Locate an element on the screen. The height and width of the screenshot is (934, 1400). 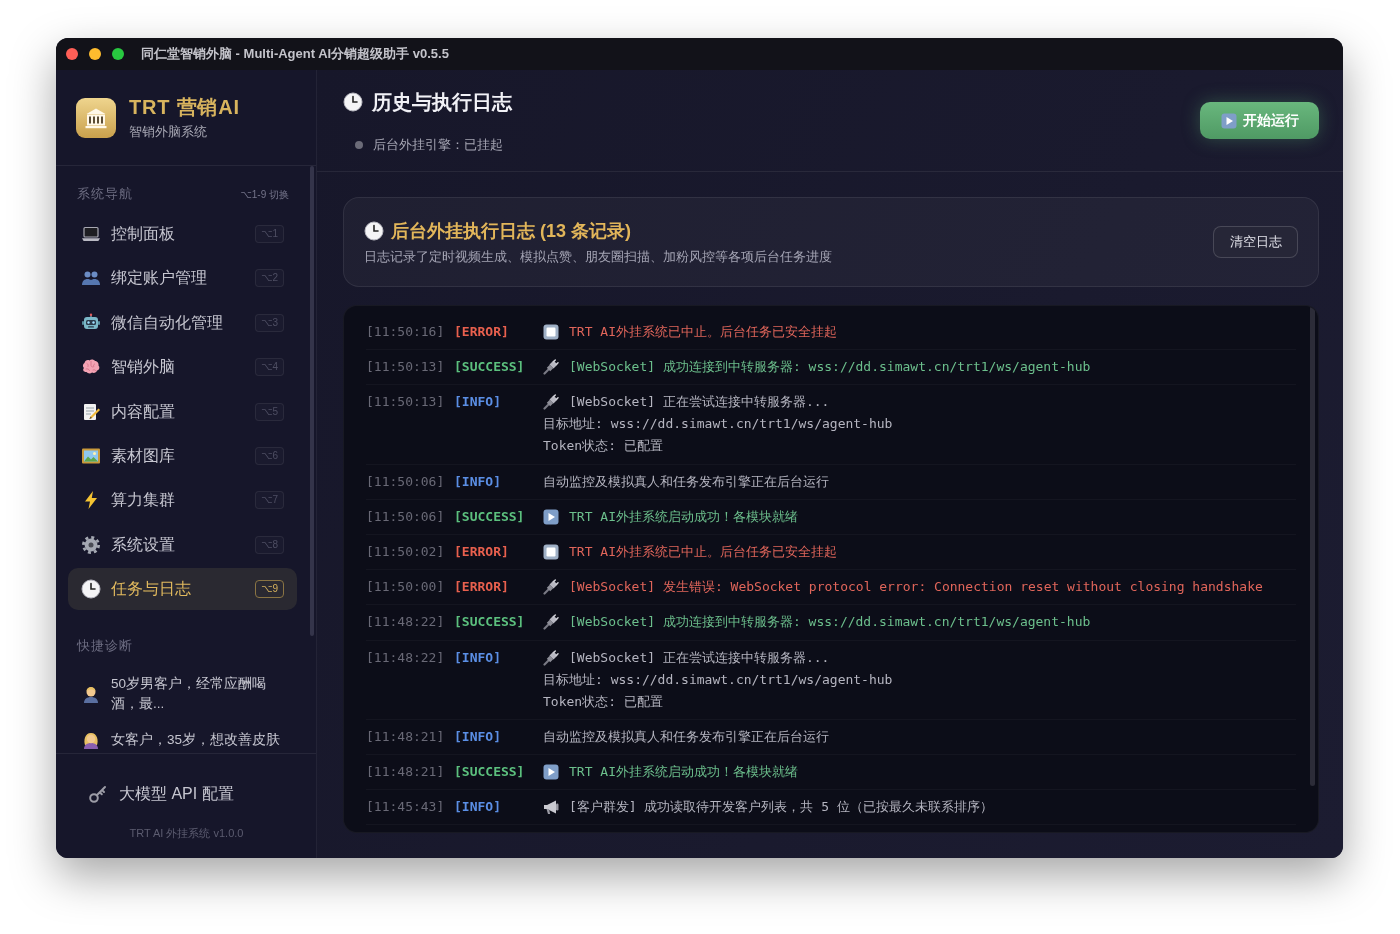
section-heading: 快捷诊断 is located at coordinates (105, 645).